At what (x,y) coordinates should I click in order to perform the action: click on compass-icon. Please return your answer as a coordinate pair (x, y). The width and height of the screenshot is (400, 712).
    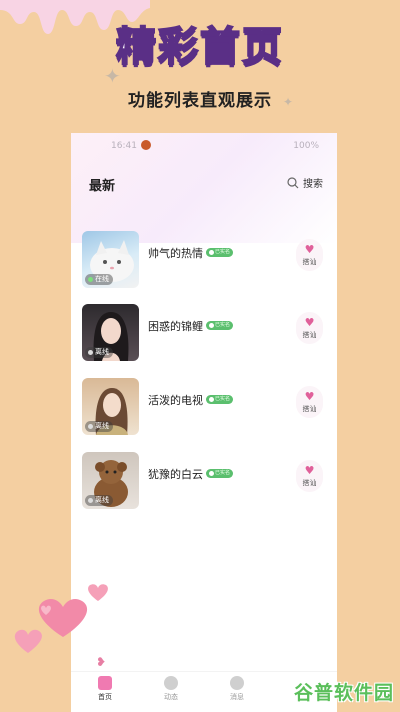
    Looking at the image, I should click on (171, 683).